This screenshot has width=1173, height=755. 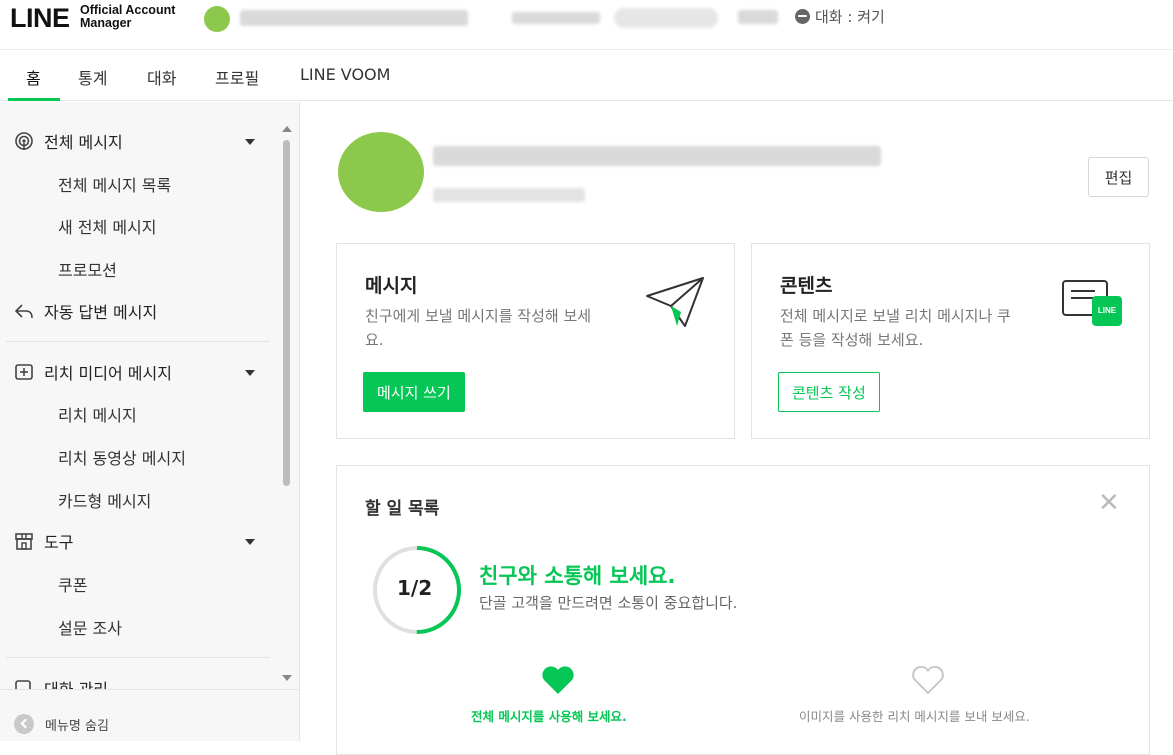 I want to click on message-card-desc-line2: 요., so click(x=374, y=340).